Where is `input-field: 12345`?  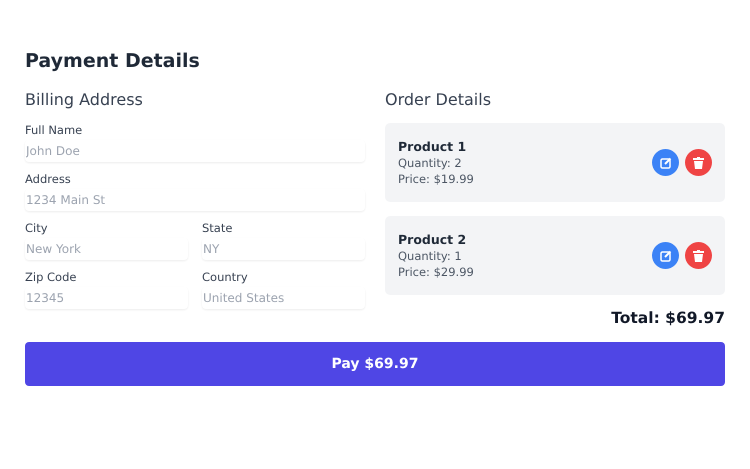
input-field: 12345 is located at coordinates (106, 298).